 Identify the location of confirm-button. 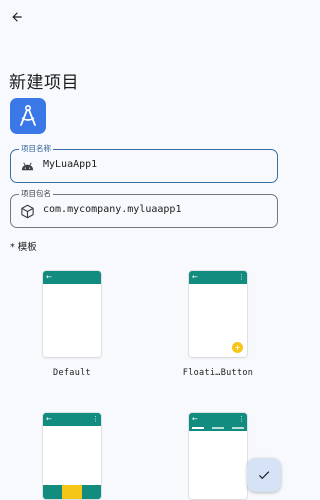
(264, 475).